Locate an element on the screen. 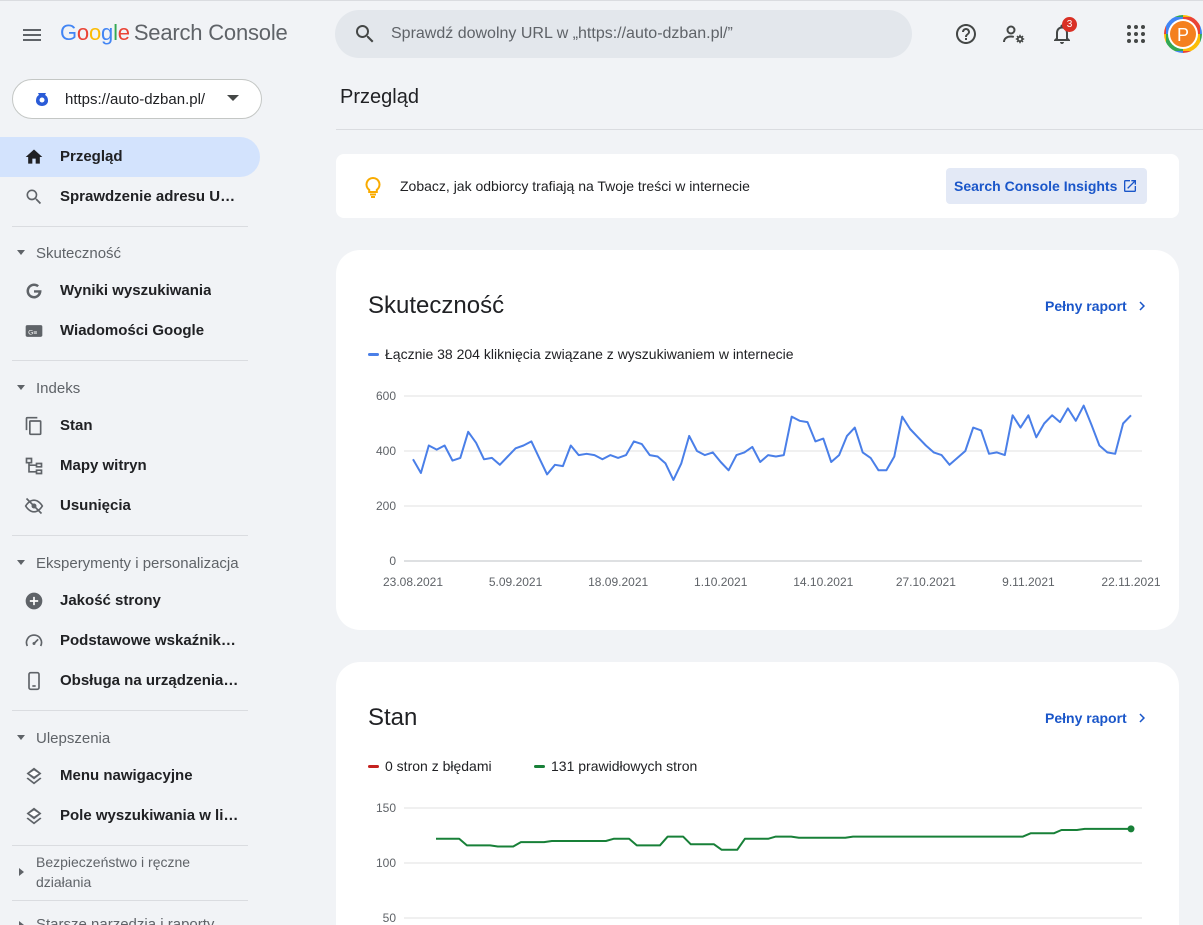  url-inspection-search is located at coordinates (623, 34).